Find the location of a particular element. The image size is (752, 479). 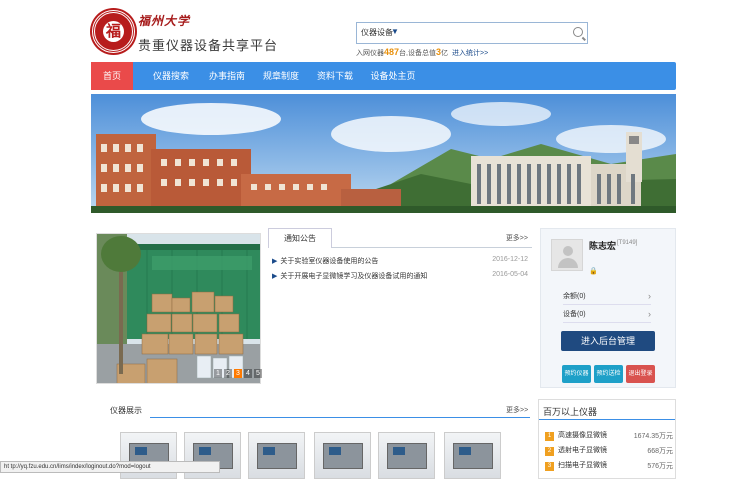

stats-middle: 台,设备总值 is located at coordinates (417, 53).